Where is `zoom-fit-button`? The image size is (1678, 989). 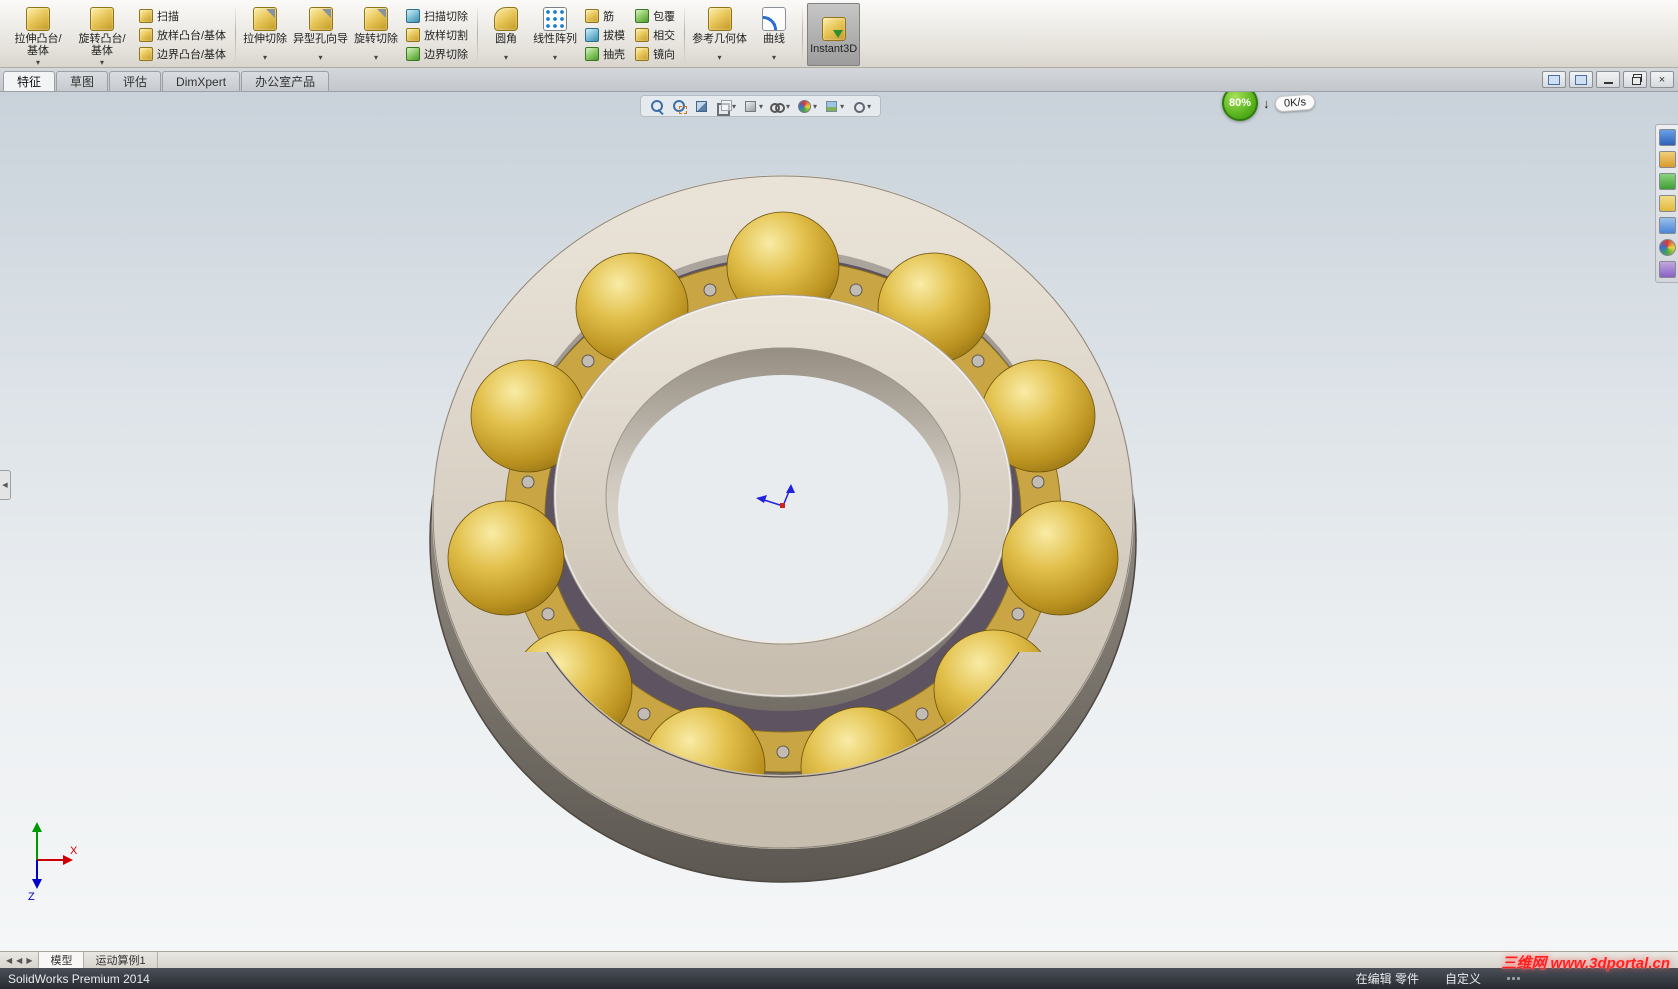
zoom-fit-button is located at coordinates (657, 106).